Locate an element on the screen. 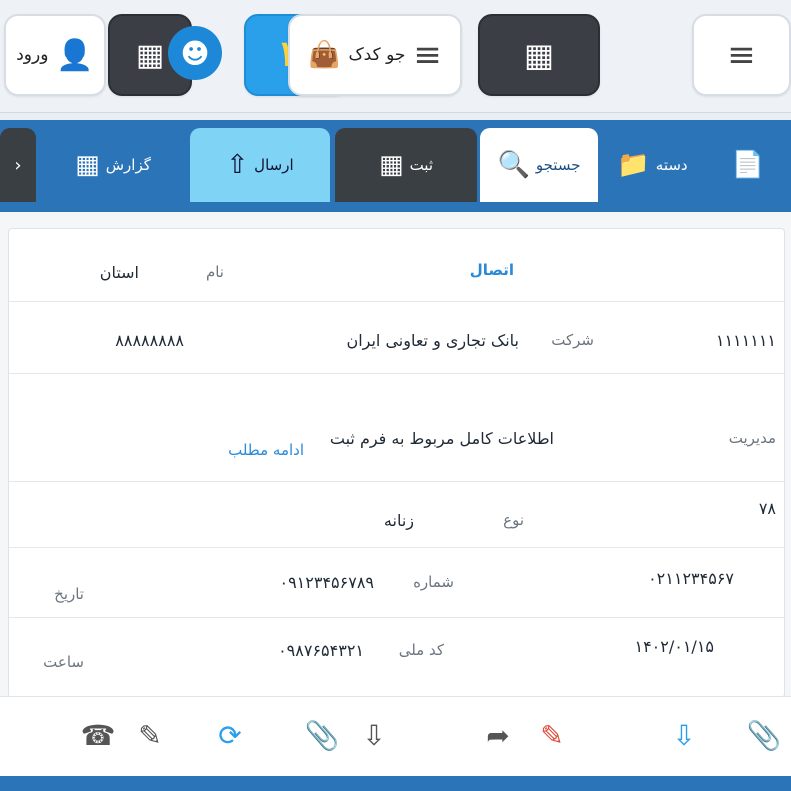 The height and width of the screenshot is (791, 791). tab-4-label: ارسال is located at coordinates (274, 165).